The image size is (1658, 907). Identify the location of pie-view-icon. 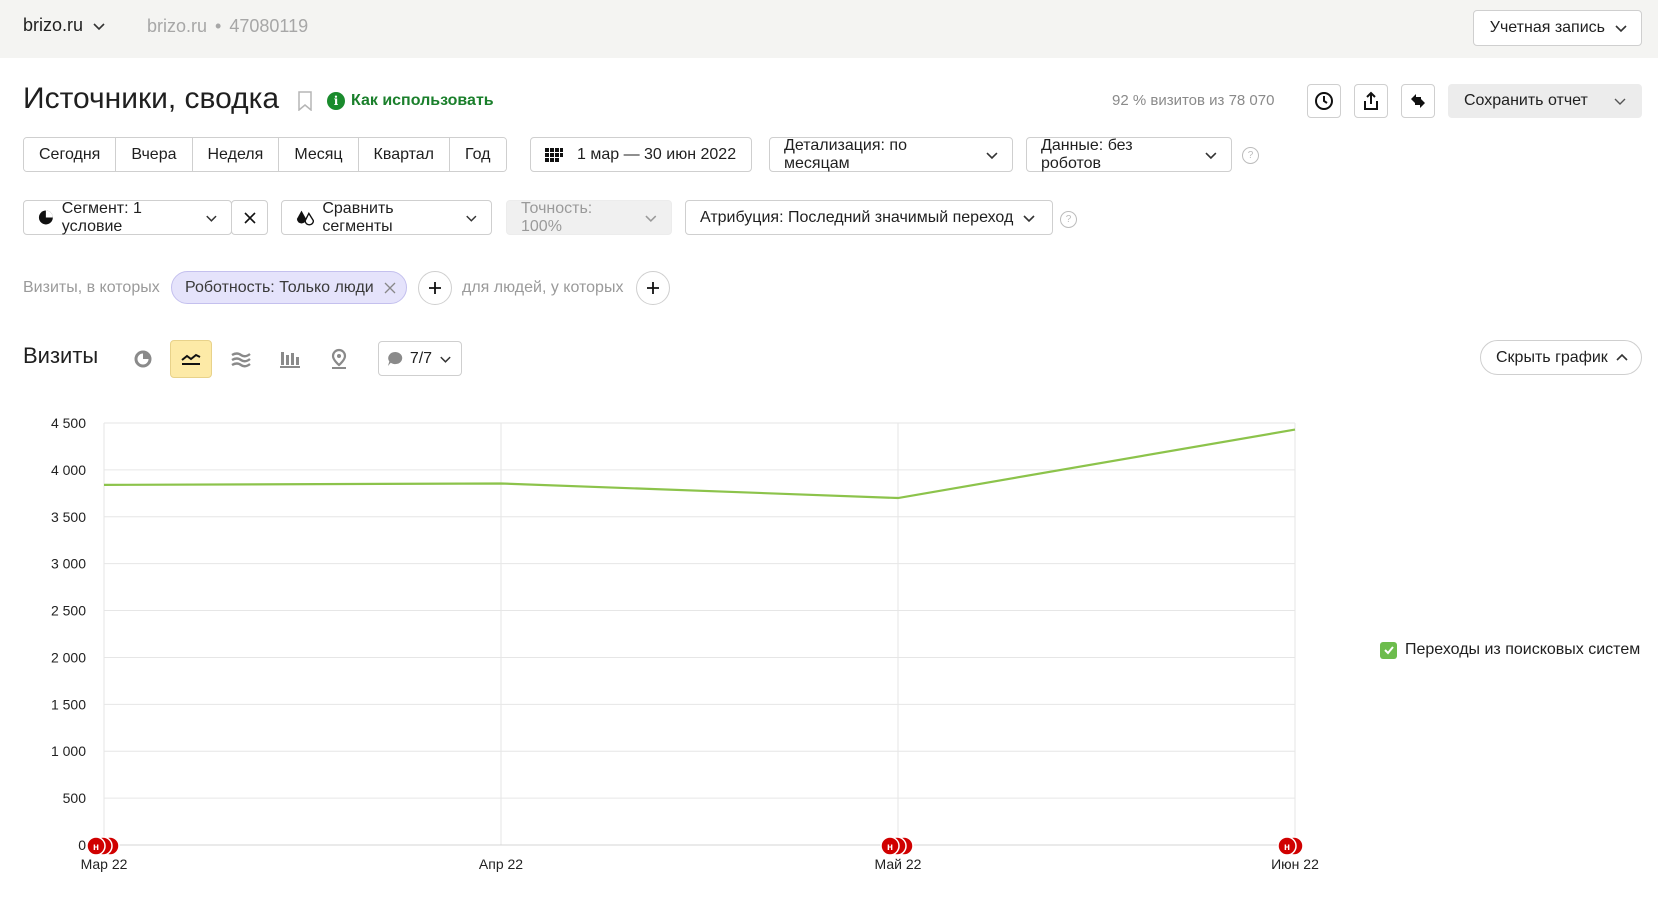
(143, 359).